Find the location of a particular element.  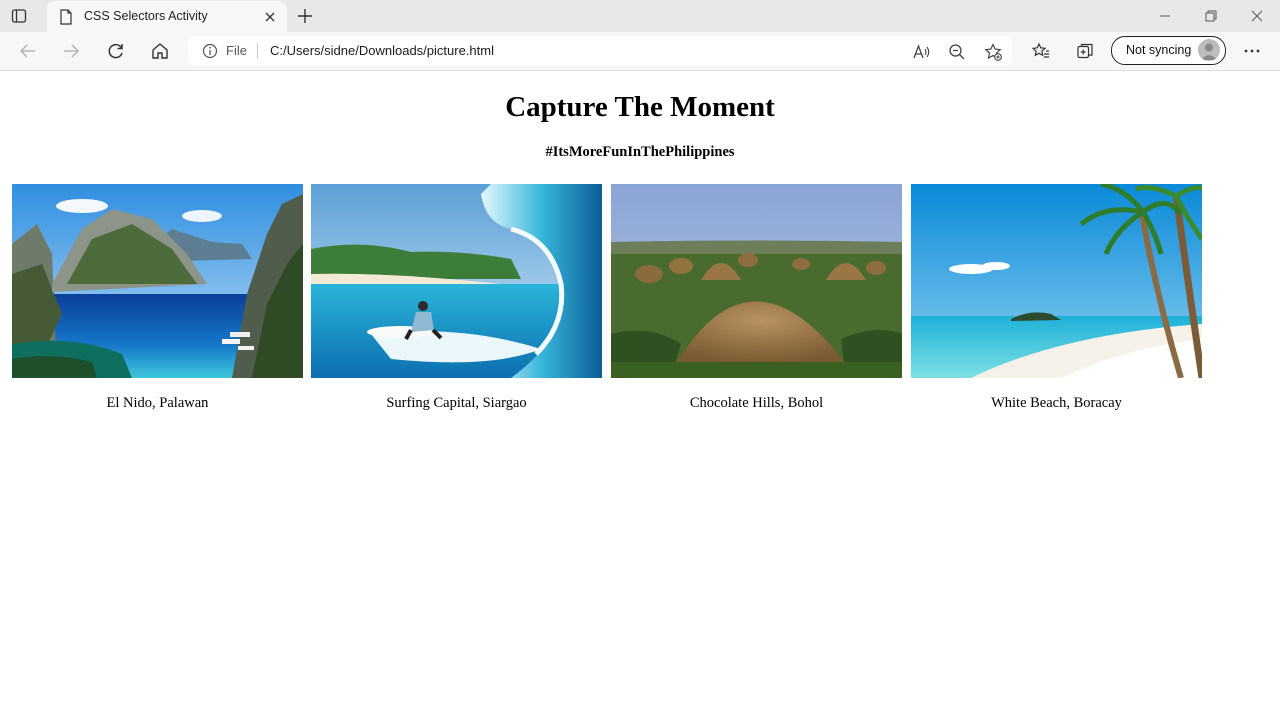

chocolate-hills-photo is located at coordinates (756, 281).